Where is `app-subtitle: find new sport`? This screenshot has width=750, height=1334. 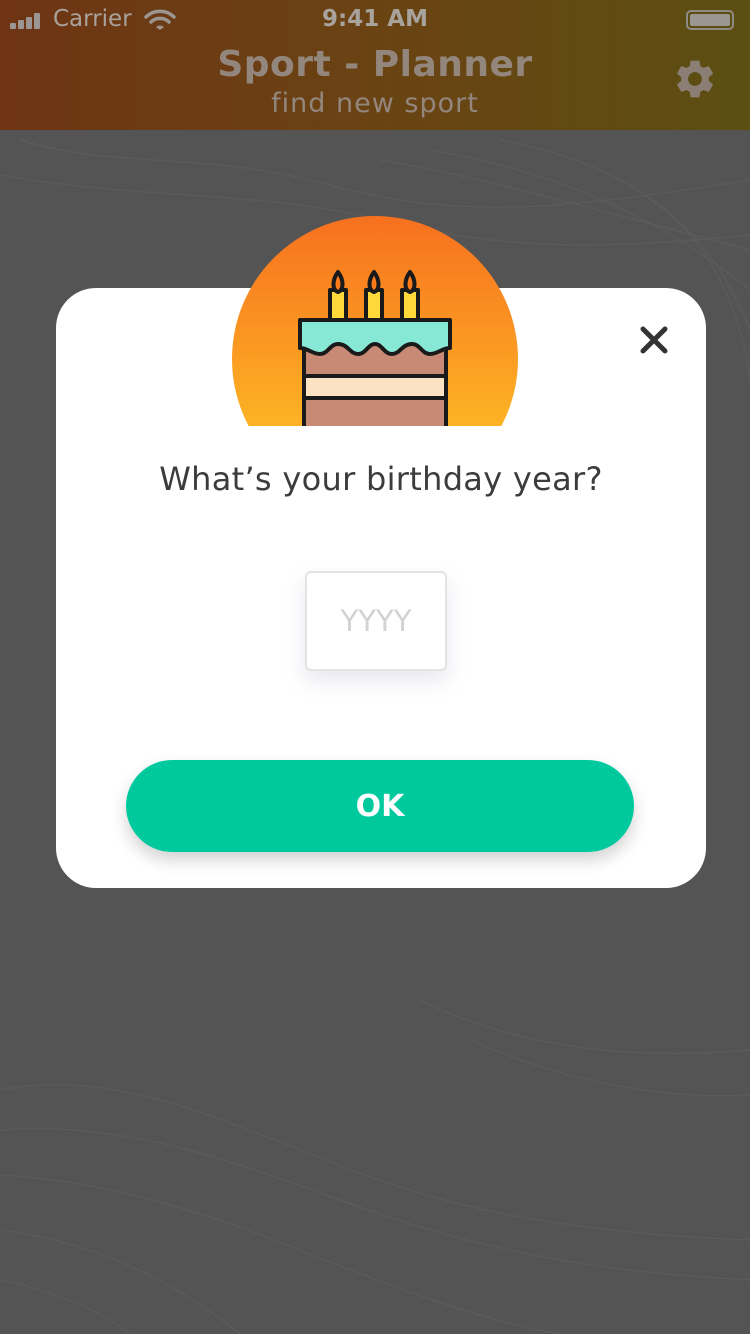 app-subtitle: find new sport is located at coordinates (375, 103).